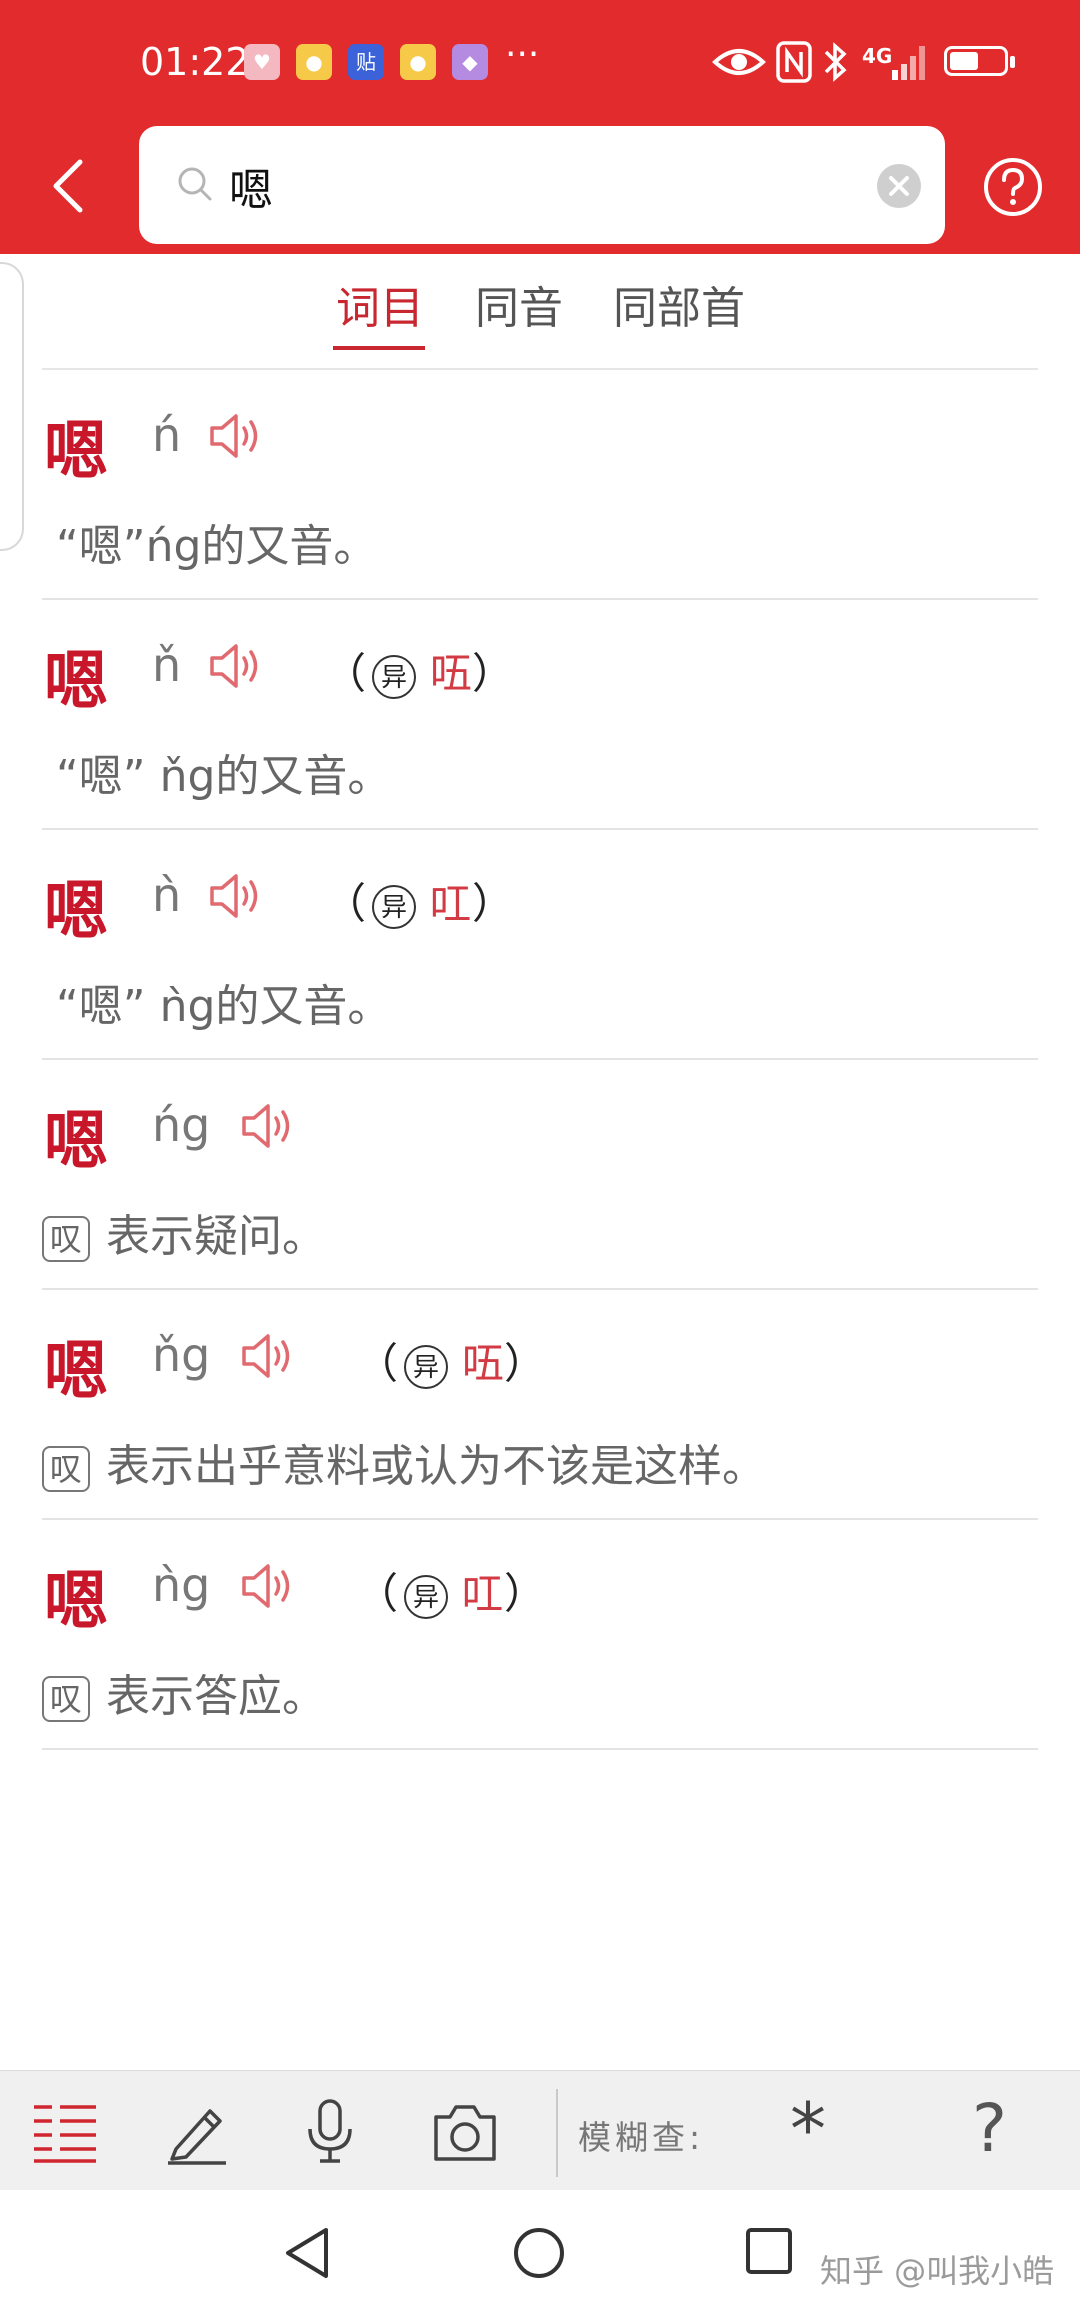 The height and width of the screenshot is (2310, 1080). I want to click on entry-pinyin: ǹg, so click(181, 1585).